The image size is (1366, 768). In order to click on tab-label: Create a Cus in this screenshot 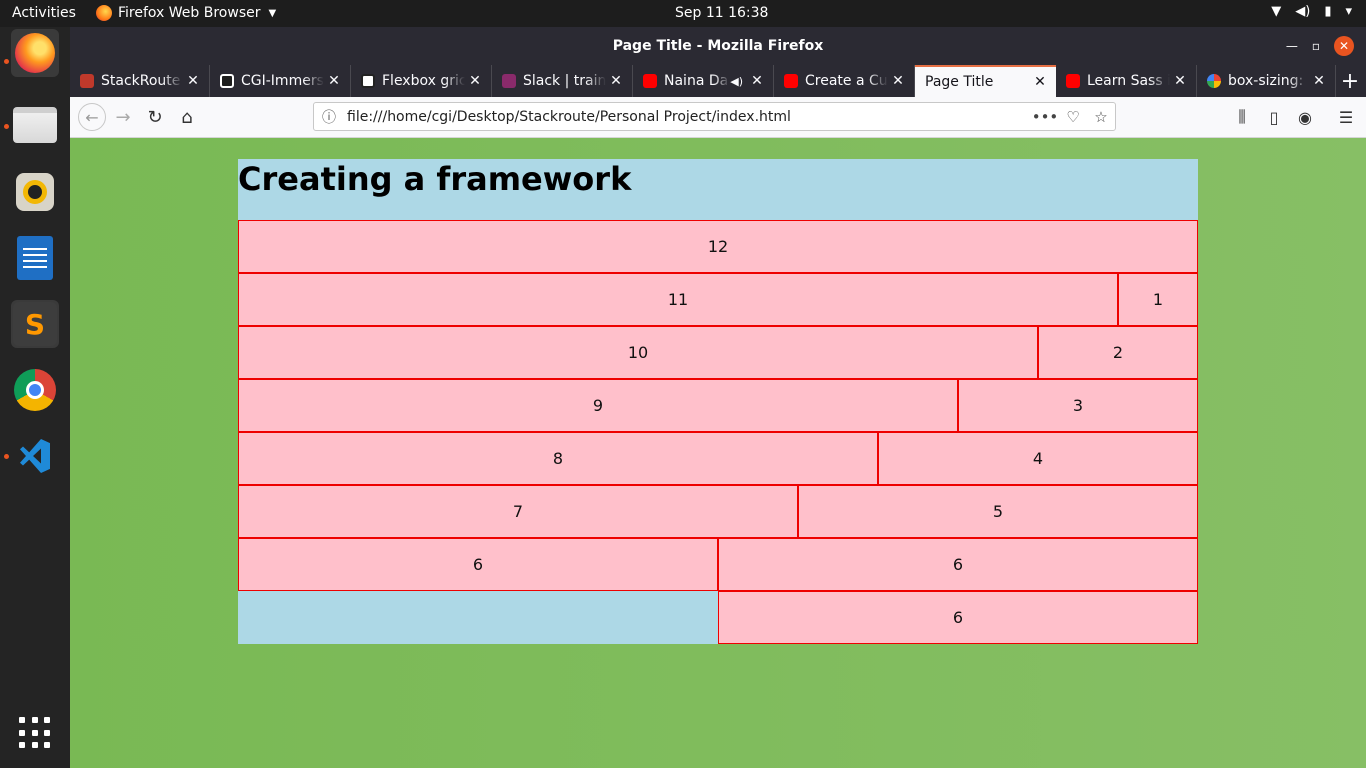, I will do `click(846, 81)`.